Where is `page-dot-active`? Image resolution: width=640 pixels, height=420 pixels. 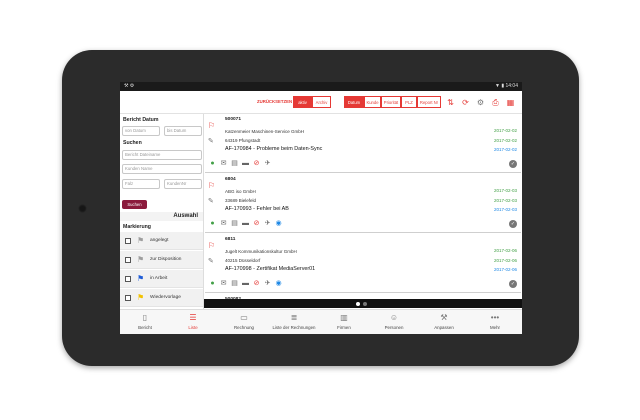 page-dot-active is located at coordinates (358, 304).